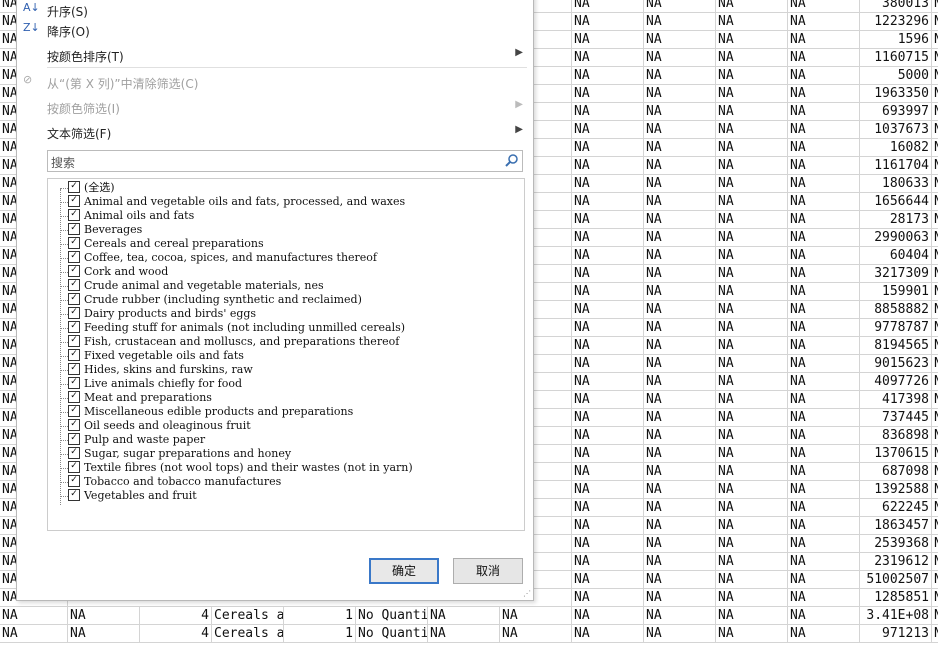 This screenshot has height=648, width=938. Describe the element at coordinates (392, 615) in the screenshot. I see `table-cell: No Quanti` at that location.